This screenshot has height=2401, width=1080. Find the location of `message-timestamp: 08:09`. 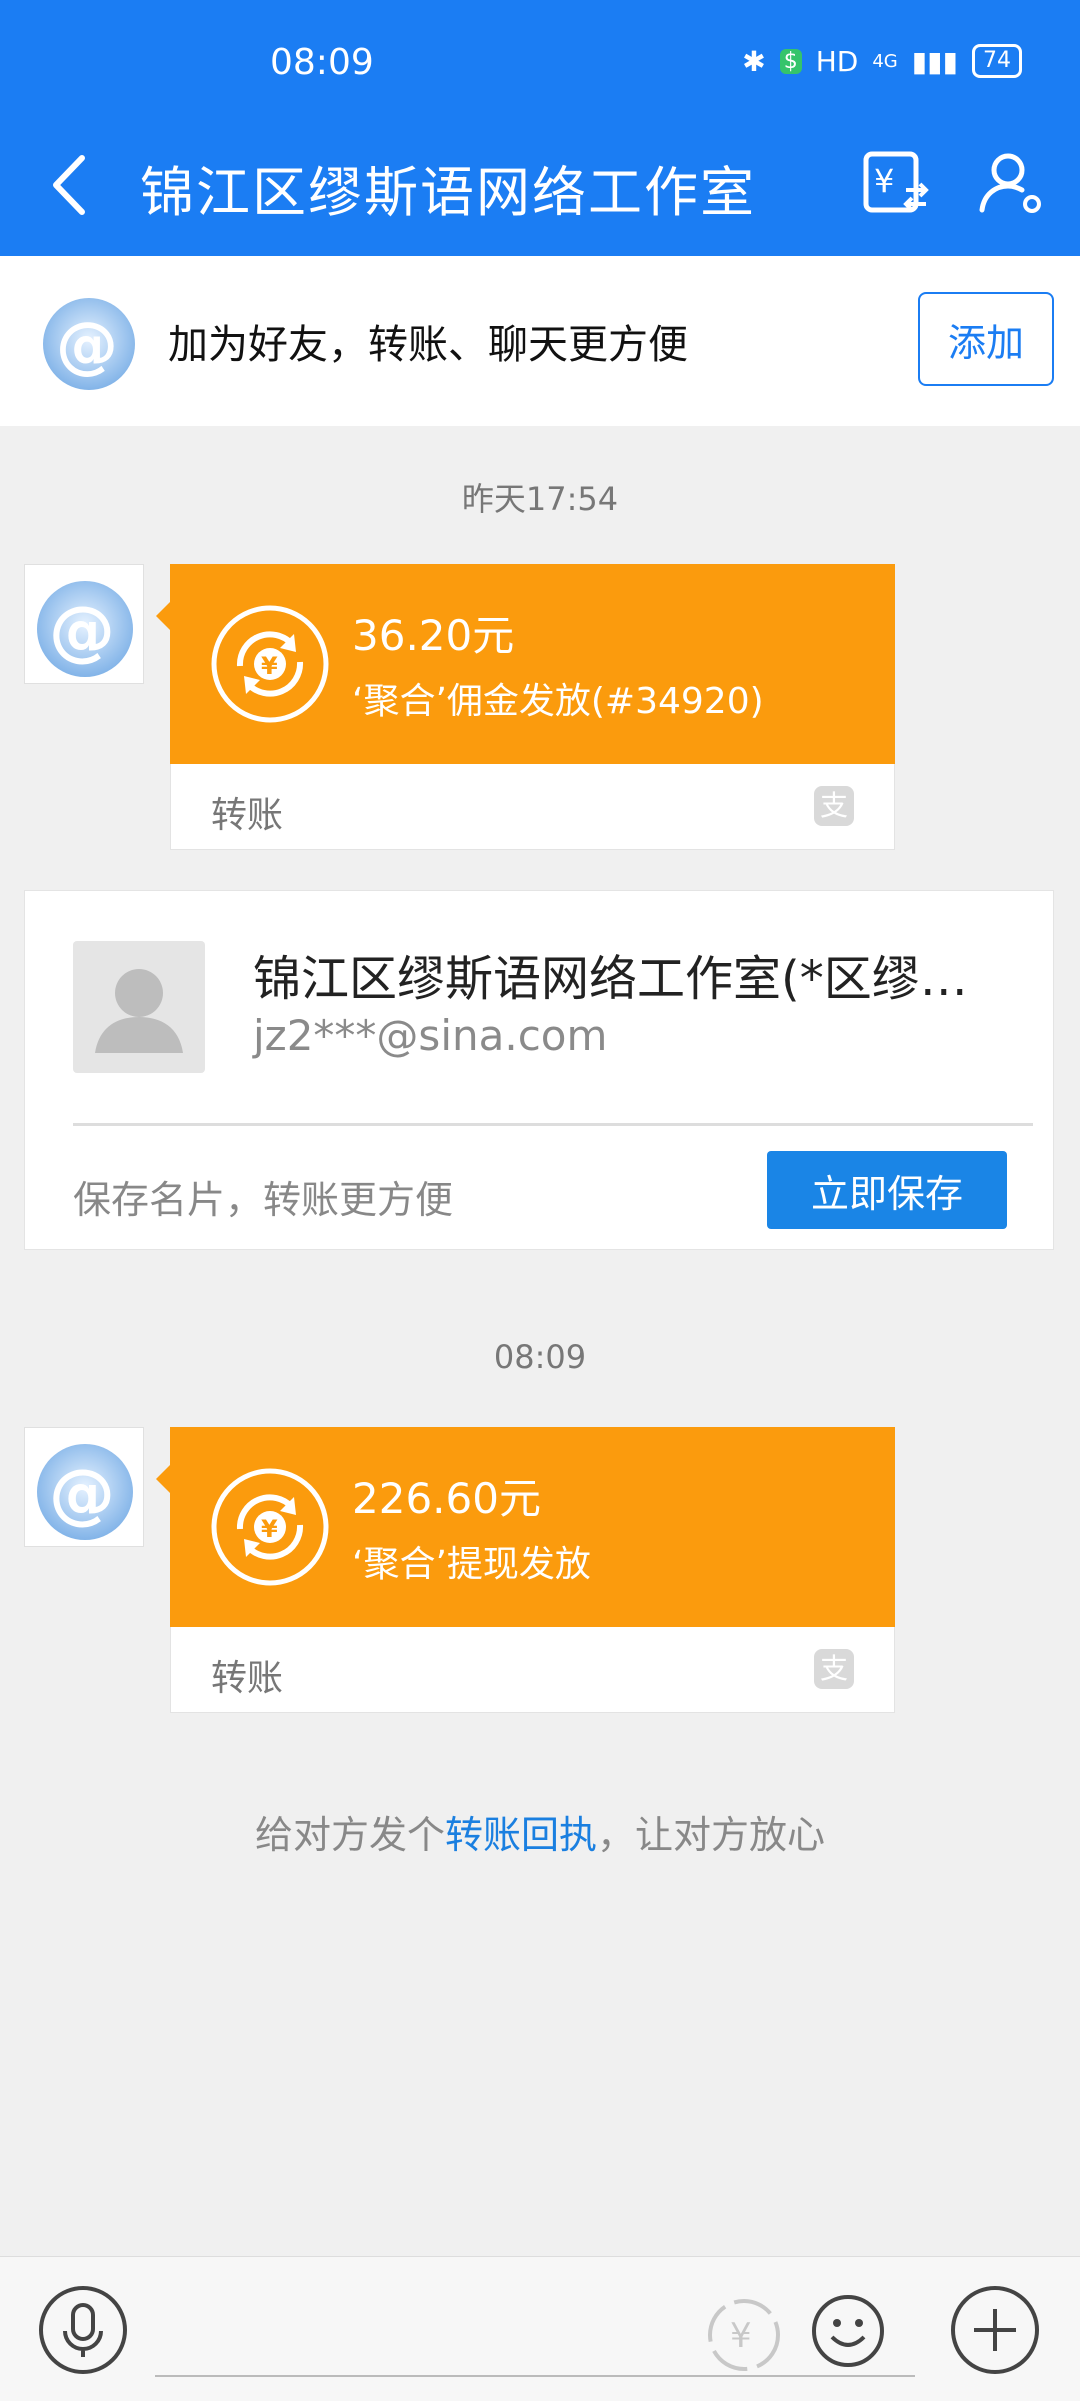

message-timestamp: 08:09 is located at coordinates (540, 1357).